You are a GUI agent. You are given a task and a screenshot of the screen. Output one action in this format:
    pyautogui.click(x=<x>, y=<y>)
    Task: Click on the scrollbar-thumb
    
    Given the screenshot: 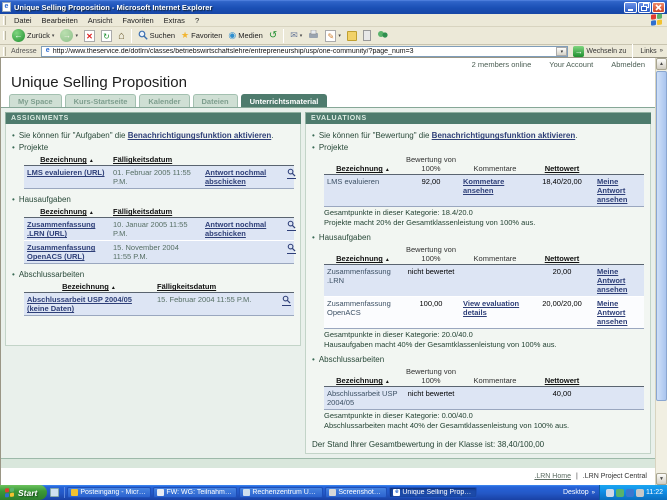 What is the action you would take?
    pyautogui.click(x=661, y=236)
    